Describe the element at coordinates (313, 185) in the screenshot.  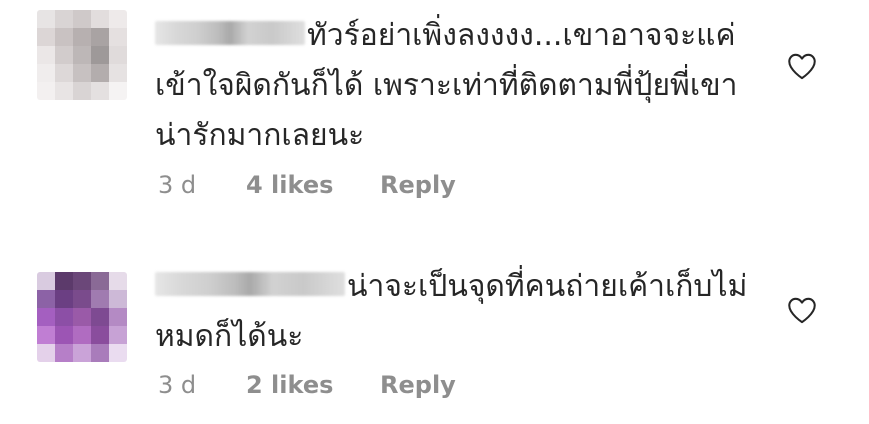
I see `likes-count: 4 likes` at that location.